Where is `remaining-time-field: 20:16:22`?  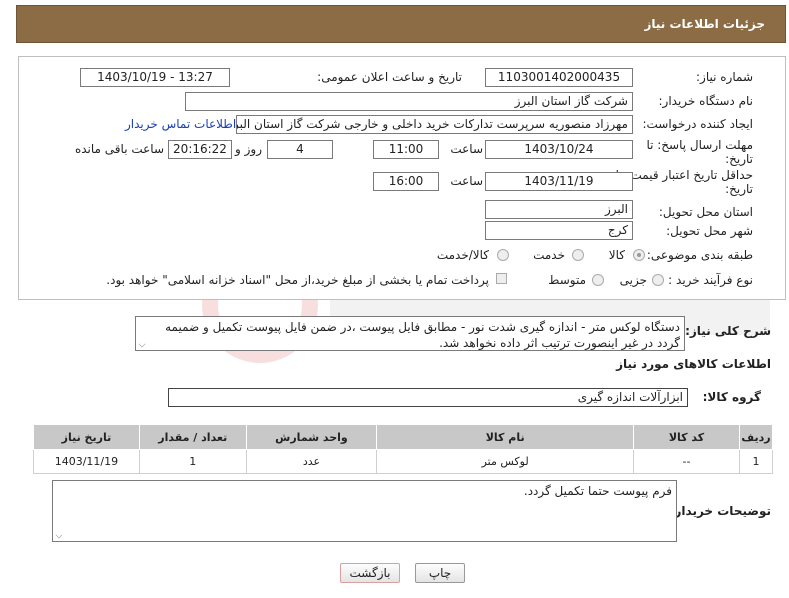 remaining-time-field: 20:16:22 is located at coordinates (200, 149).